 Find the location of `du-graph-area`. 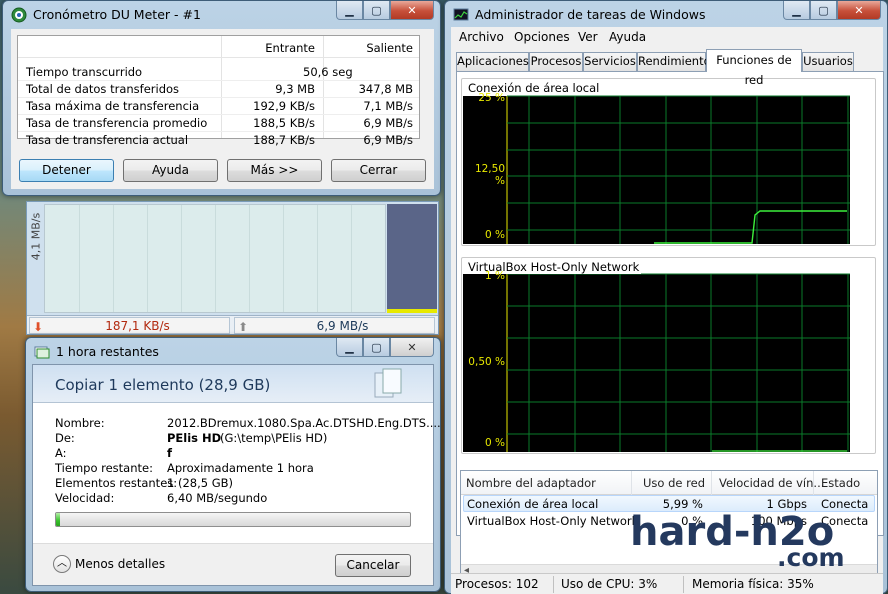

du-graph-area is located at coordinates (215, 258).